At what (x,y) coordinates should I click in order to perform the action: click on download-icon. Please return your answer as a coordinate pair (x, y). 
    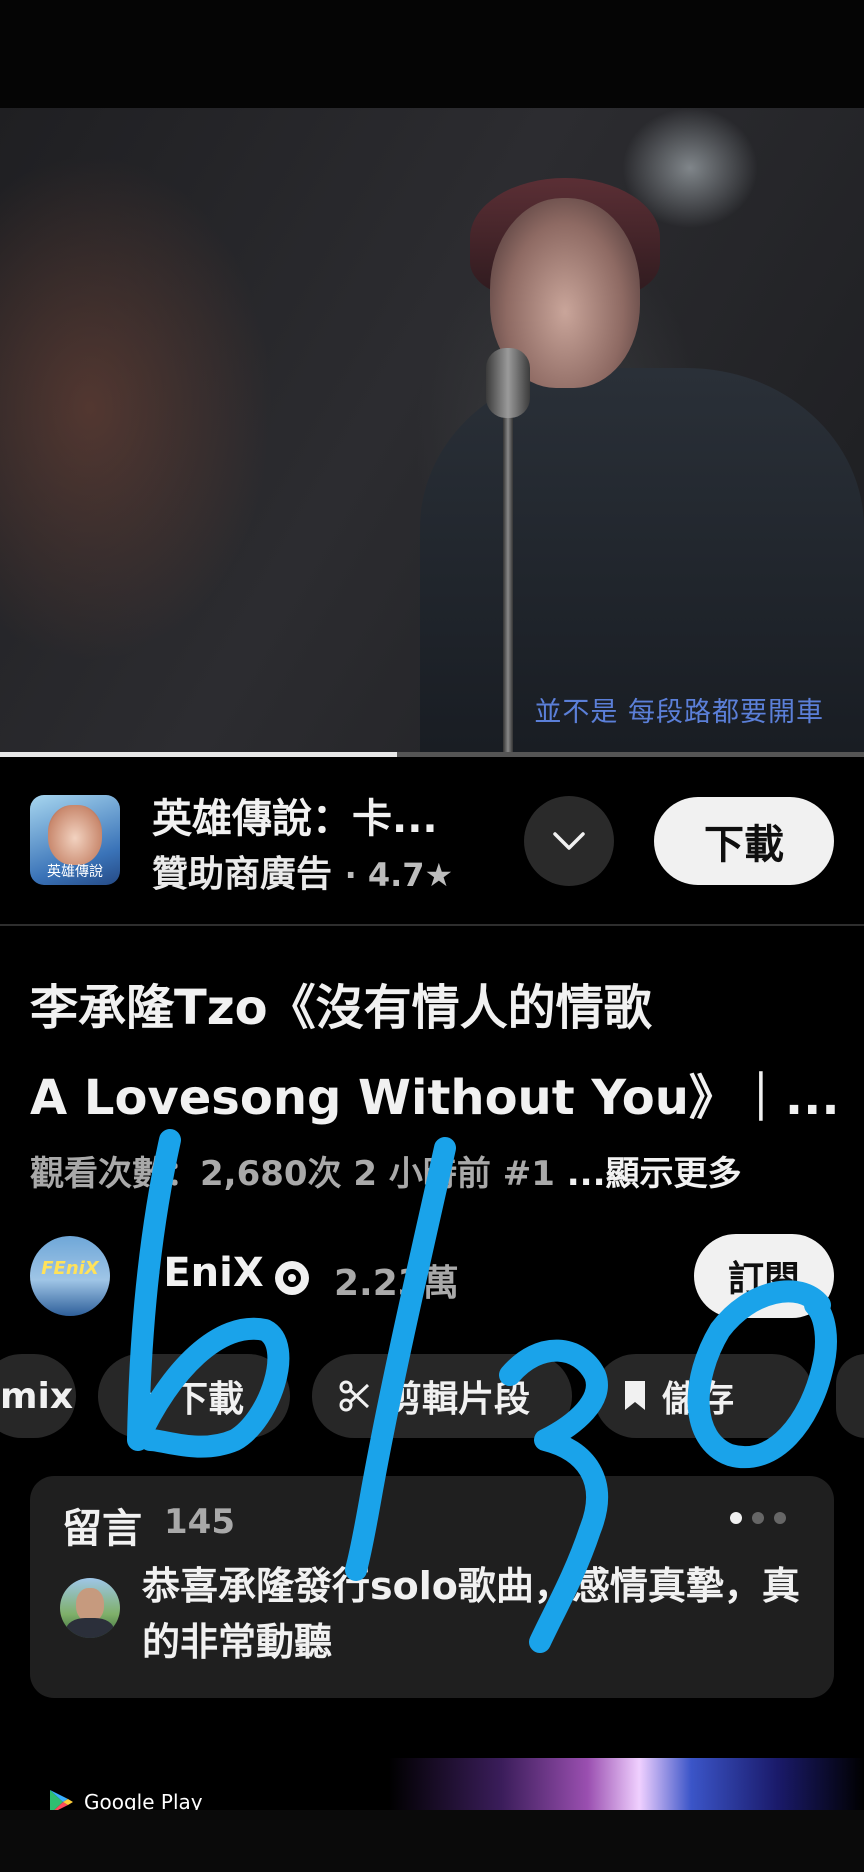
    Looking at the image, I should click on (142, 1396).